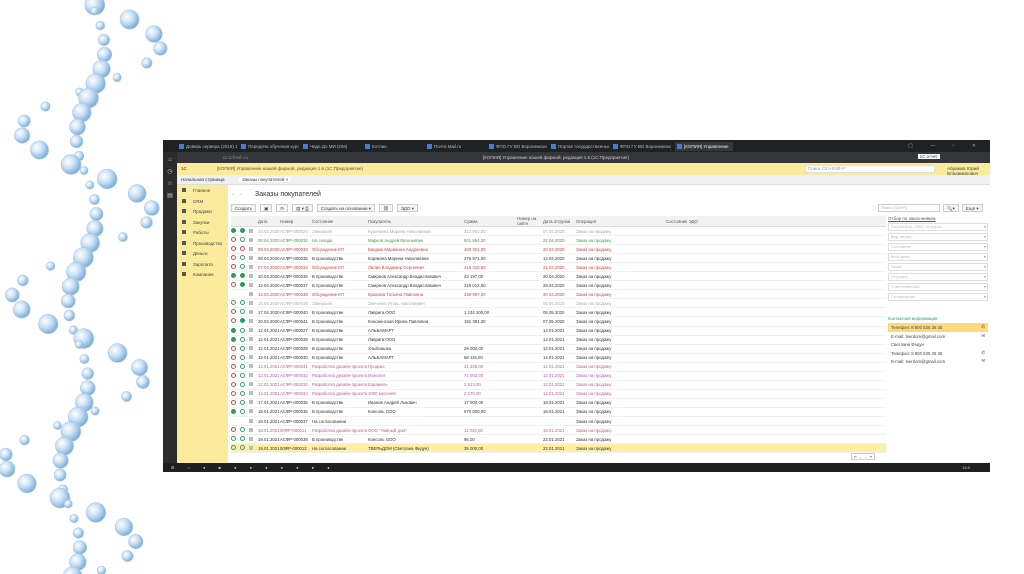  Describe the element at coordinates (938, 218) in the screenshot. I see `filters-label: Отбор по заказ-живым` at that location.